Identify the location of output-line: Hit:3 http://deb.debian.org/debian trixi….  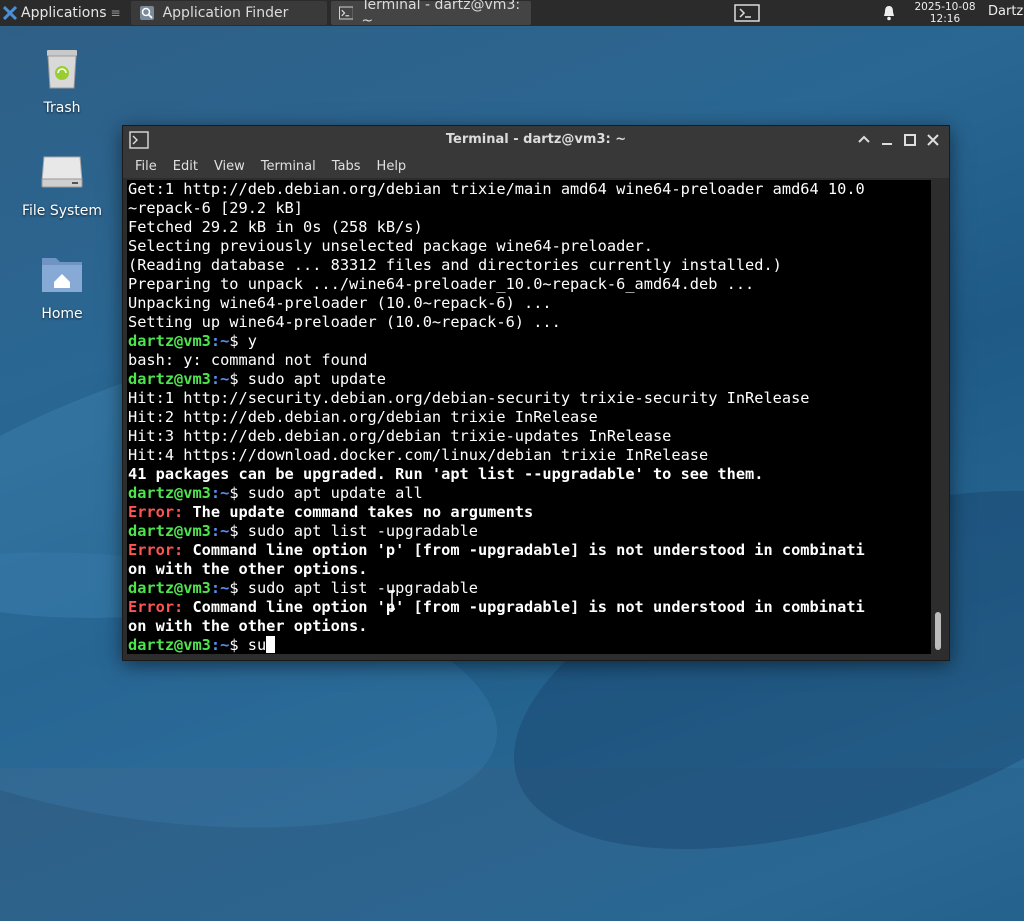
(400, 436).